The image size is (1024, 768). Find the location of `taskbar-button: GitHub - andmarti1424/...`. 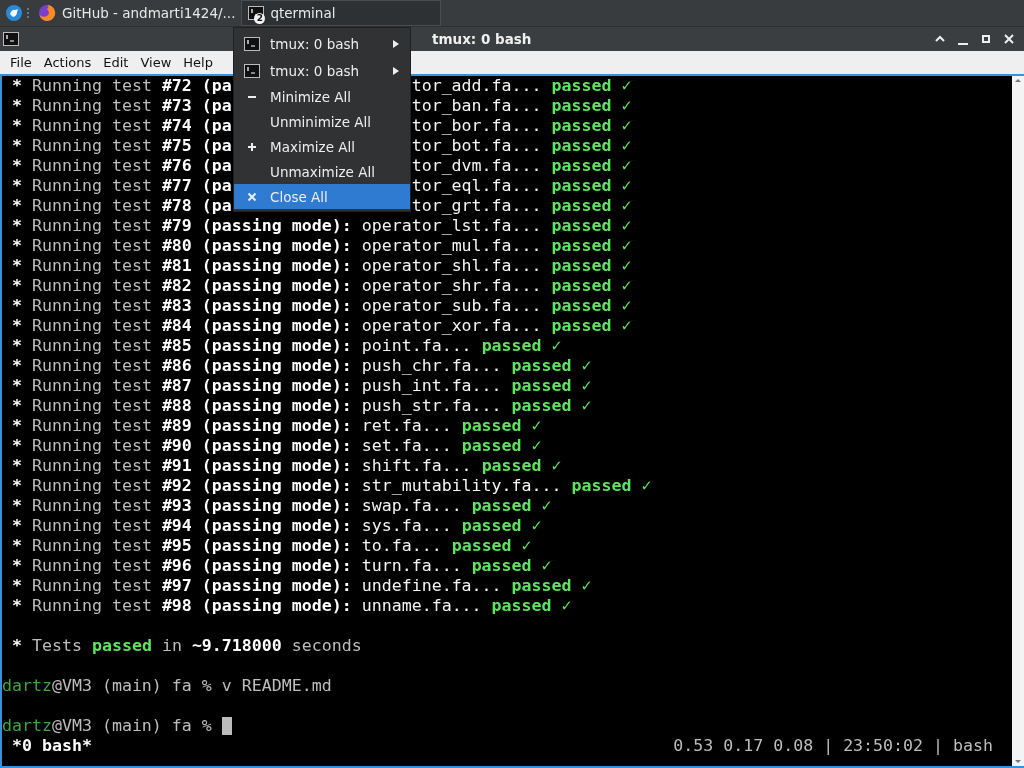

taskbar-button: GitHub - andmarti1424/... is located at coordinates (137, 13).